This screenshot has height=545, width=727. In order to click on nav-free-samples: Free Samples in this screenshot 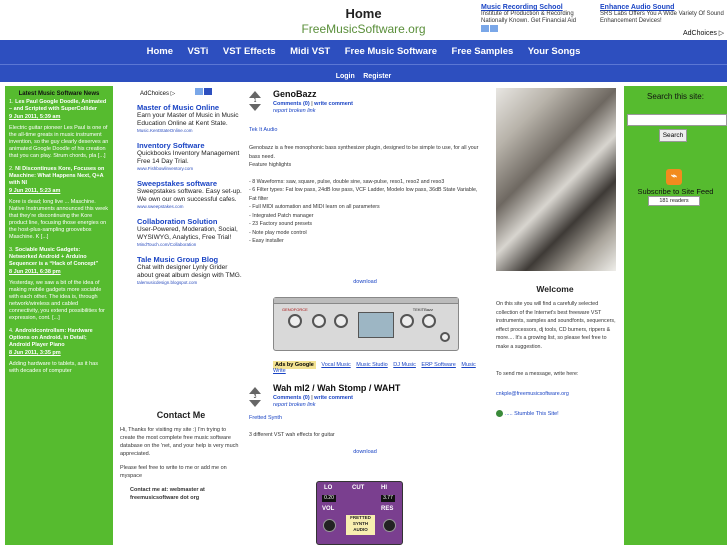, I will do `click(483, 52)`.